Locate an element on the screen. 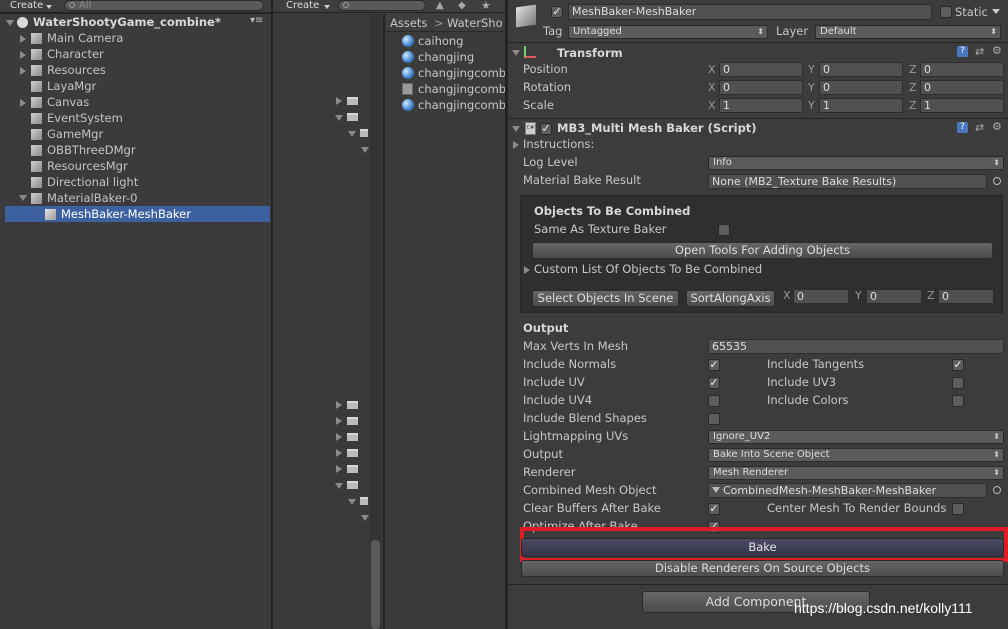 Image resolution: width=1008 pixels, height=629 pixels. scale-y-field: 1 is located at coordinates (861, 105).